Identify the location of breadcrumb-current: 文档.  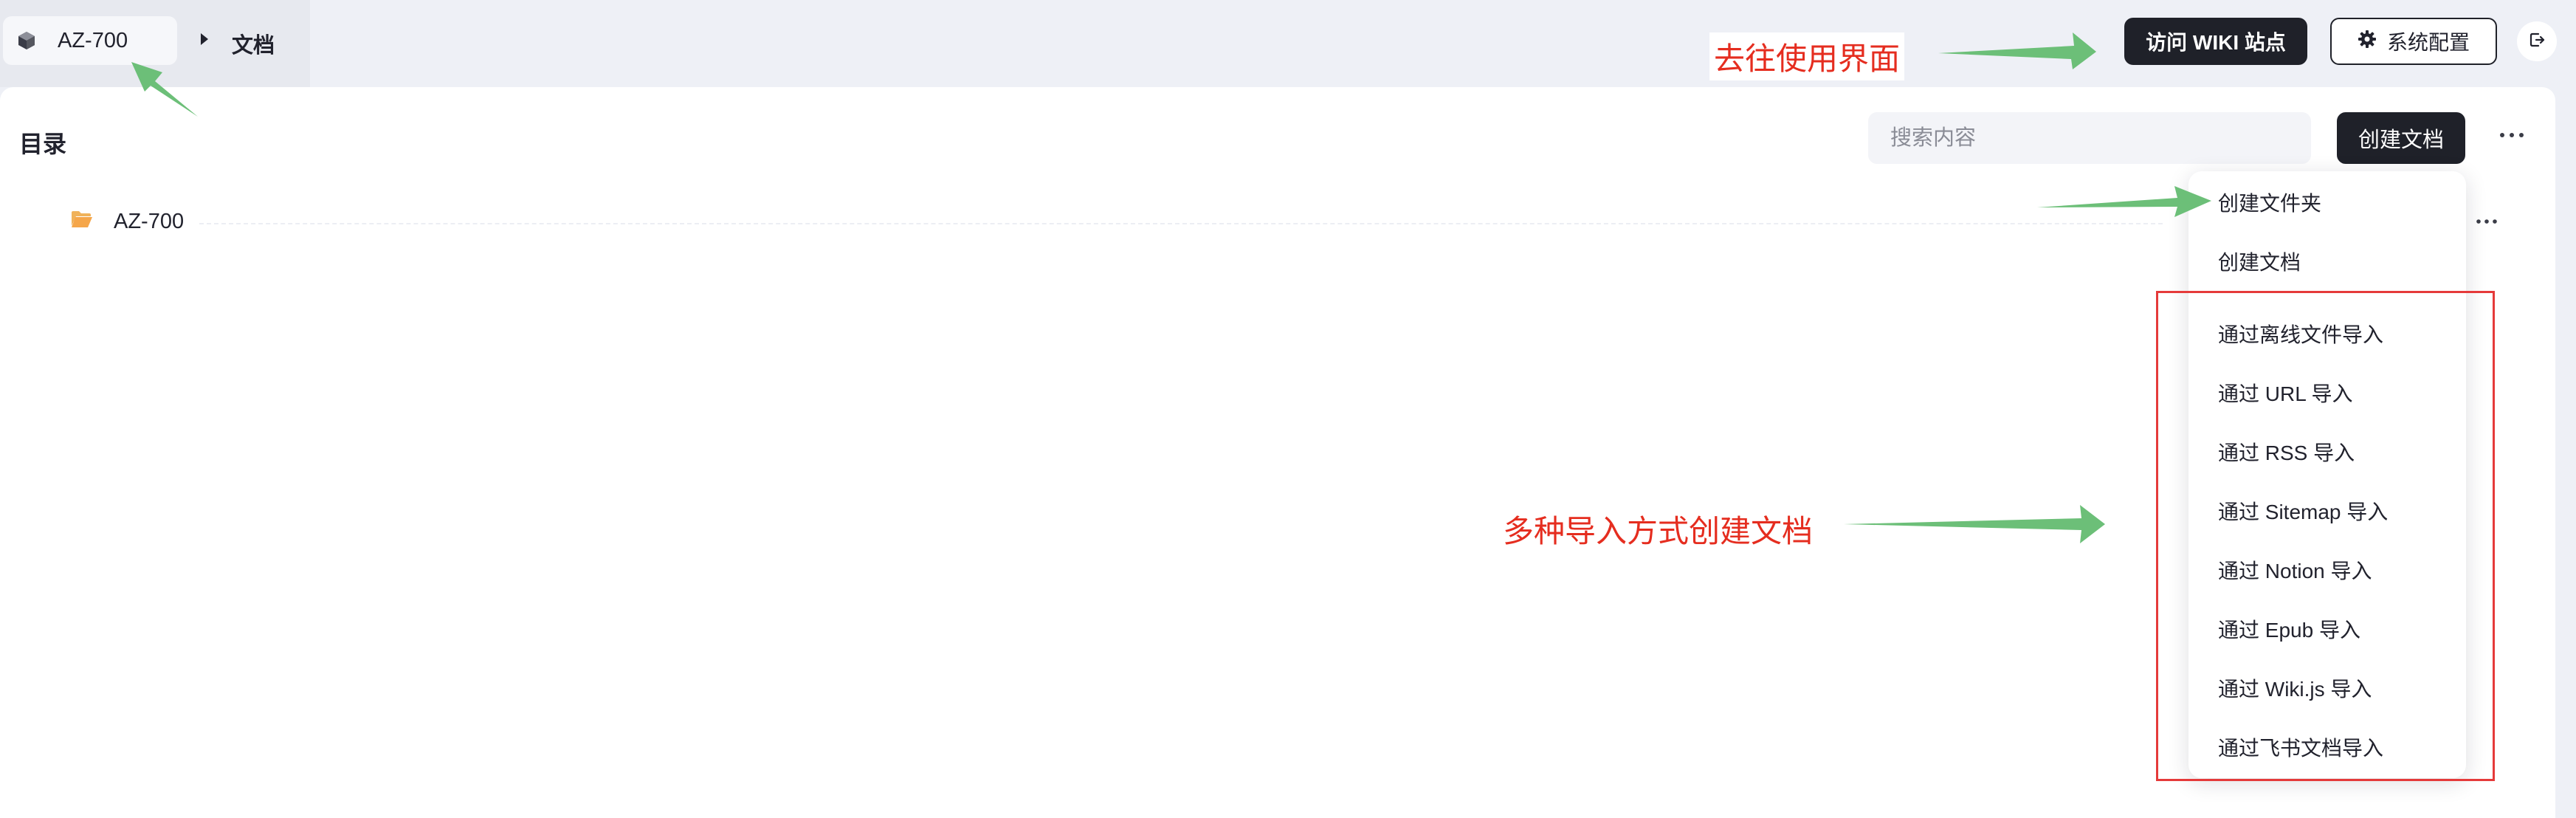
(253, 46).